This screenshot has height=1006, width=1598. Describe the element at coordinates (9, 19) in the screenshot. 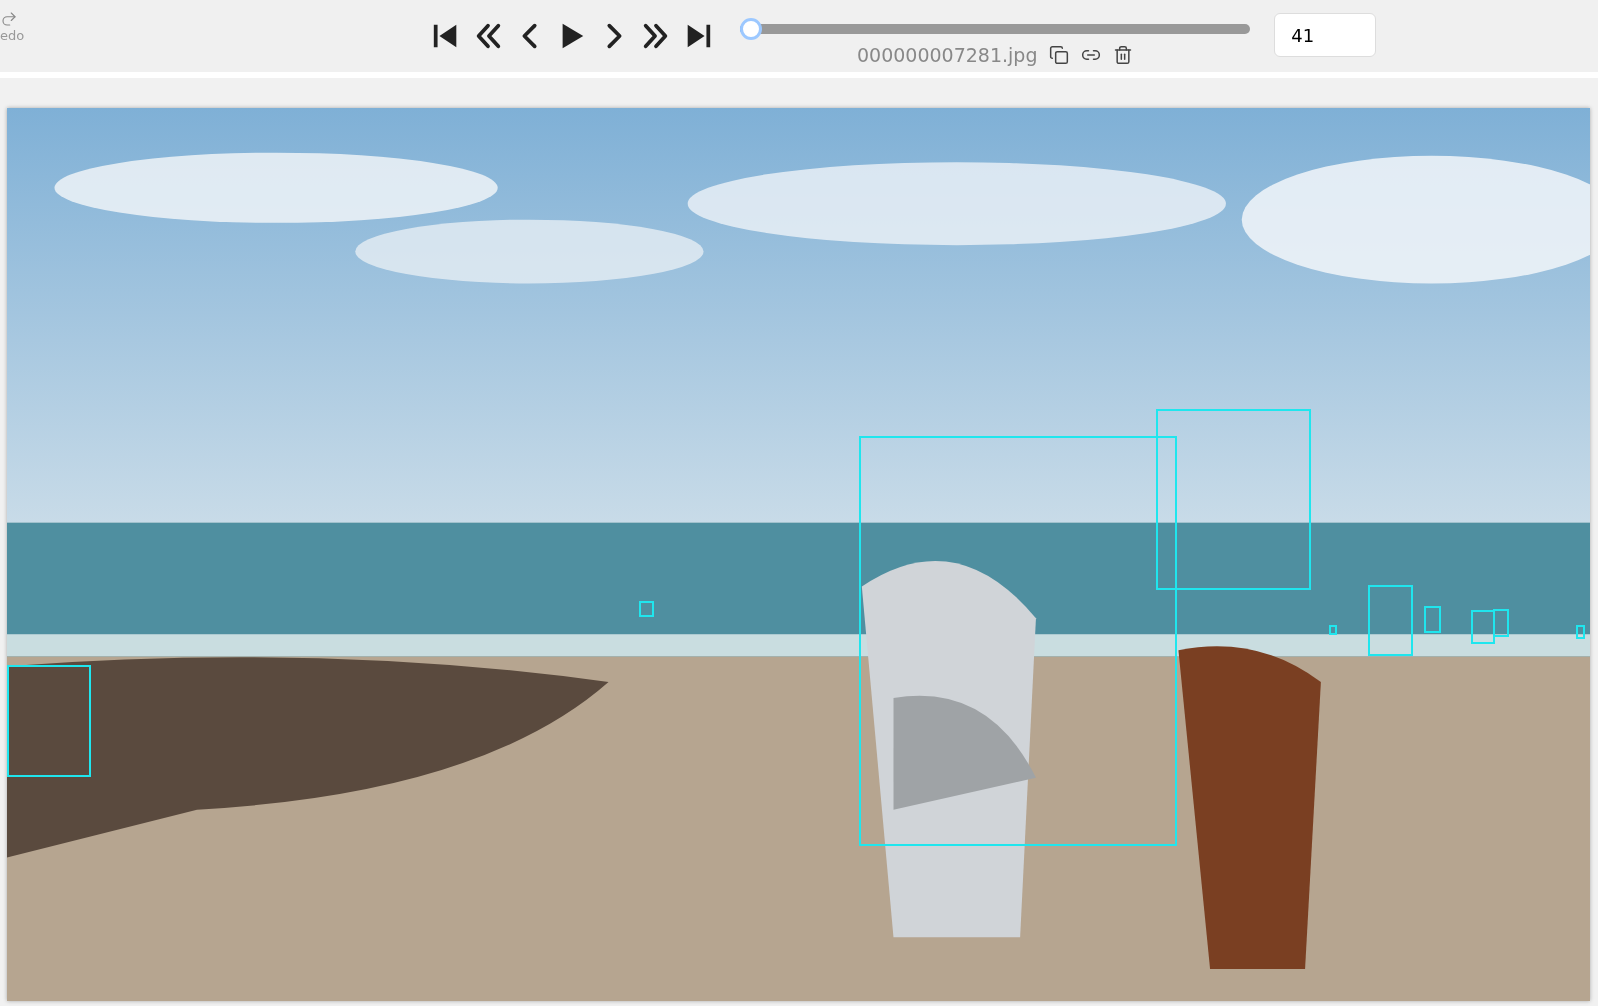

I see `redo-icon` at that location.